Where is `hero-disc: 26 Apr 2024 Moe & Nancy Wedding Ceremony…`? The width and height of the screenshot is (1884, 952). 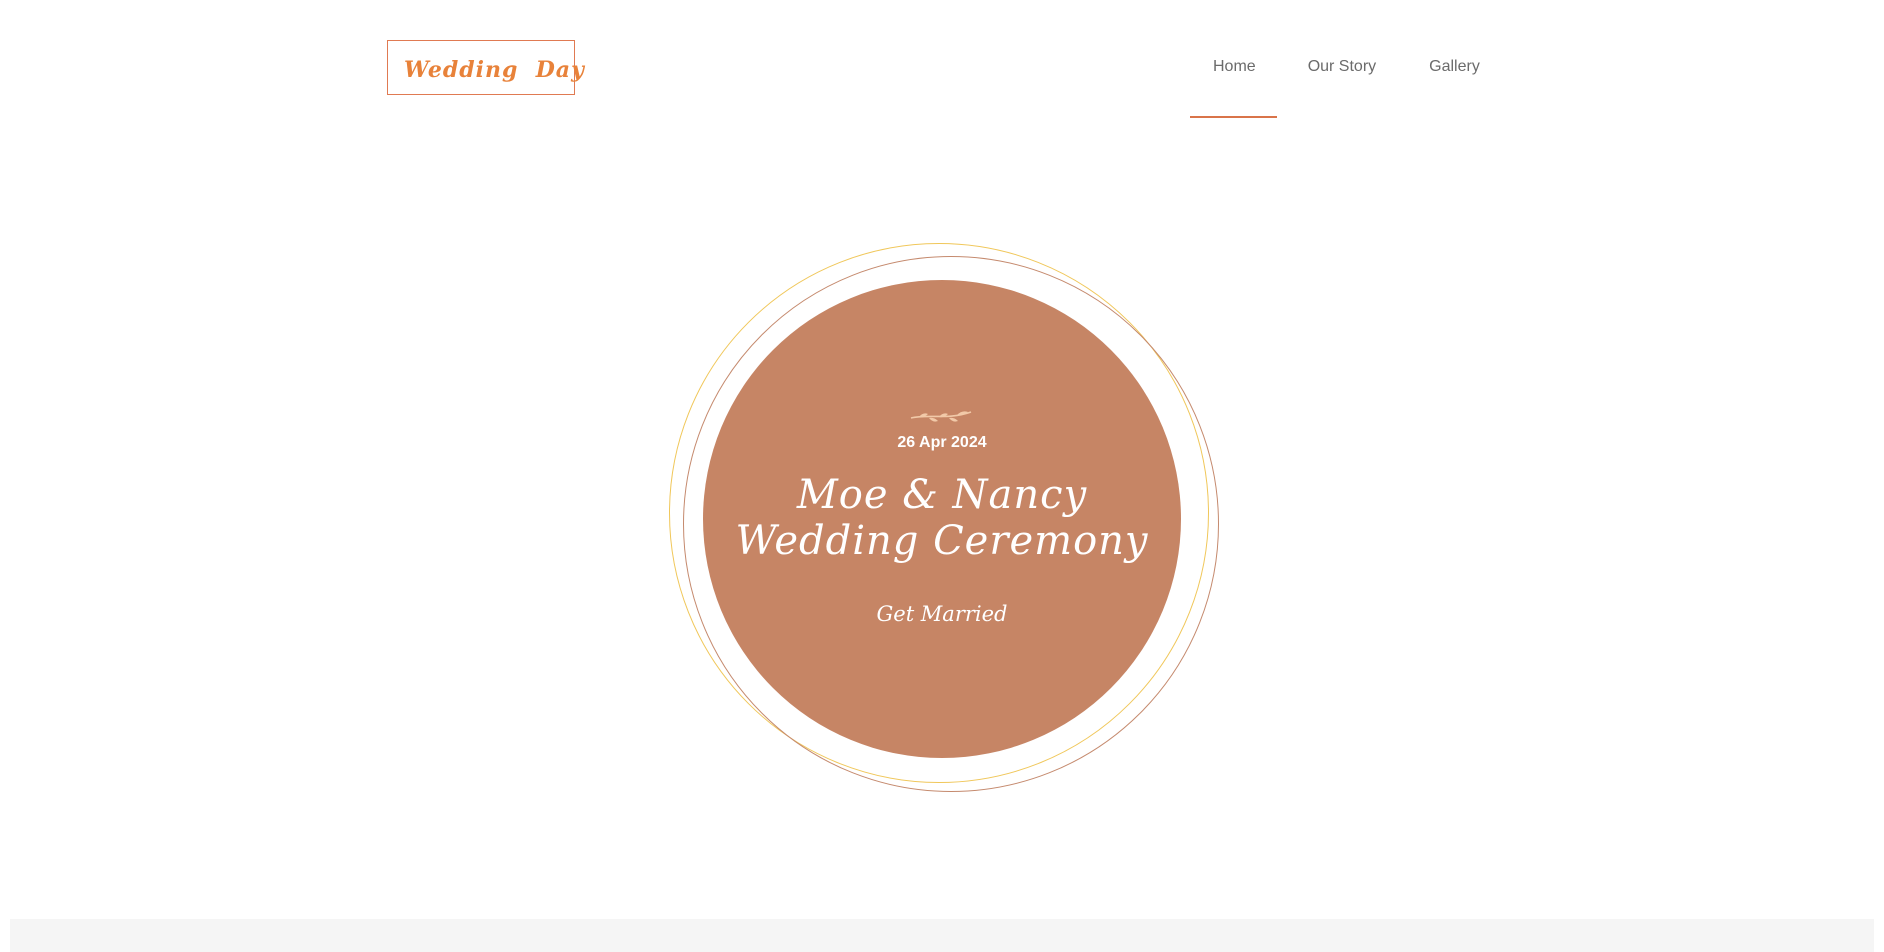
hero-disc: 26 Apr 2024 Moe & Nancy Wedding Ceremony… is located at coordinates (942, 519).